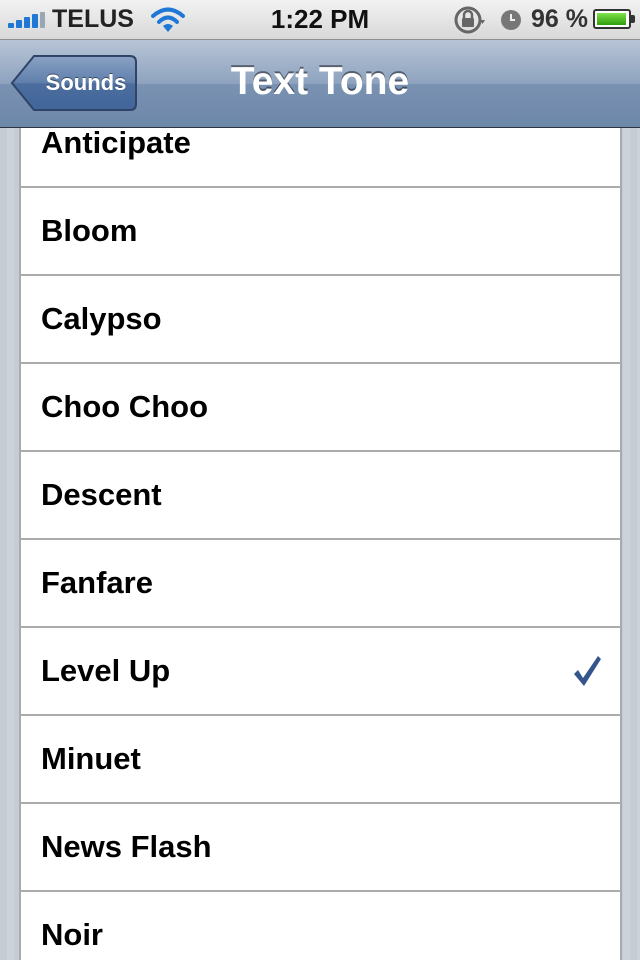 This screenshot has height=960, width=640. What do you see at coordinates (106, 670) in the screenshot?
I see `tone-label: Level Up` at bounding box center [106, 670].